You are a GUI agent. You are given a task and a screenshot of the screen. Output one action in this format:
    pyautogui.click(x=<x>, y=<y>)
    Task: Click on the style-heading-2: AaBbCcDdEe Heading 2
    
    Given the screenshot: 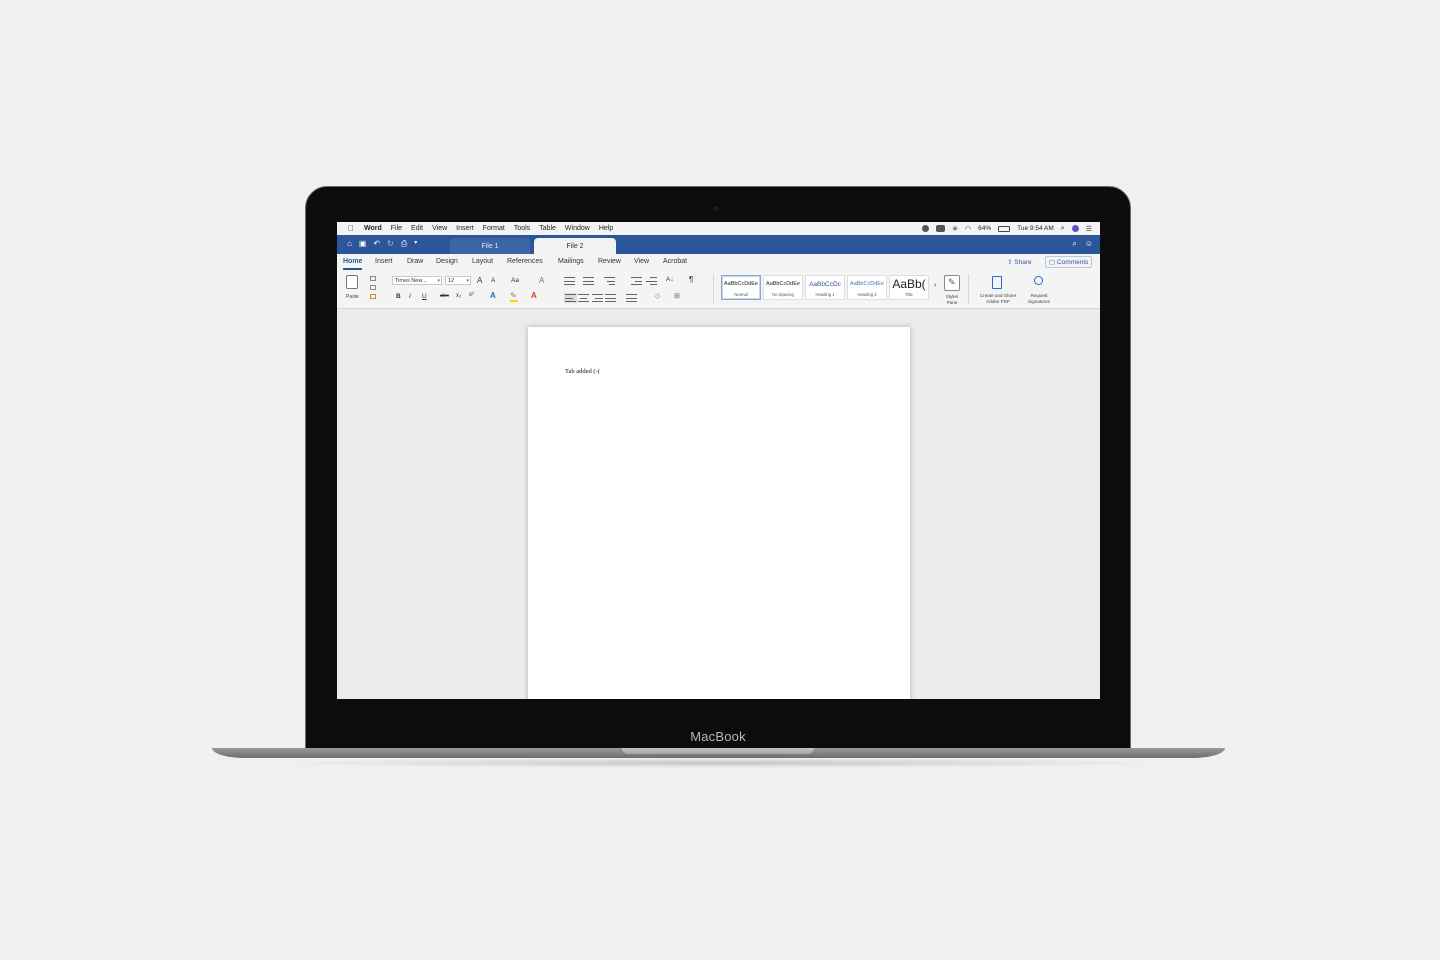 What is the action you would take?
    pyautogui.click(x=867, y=287)
    